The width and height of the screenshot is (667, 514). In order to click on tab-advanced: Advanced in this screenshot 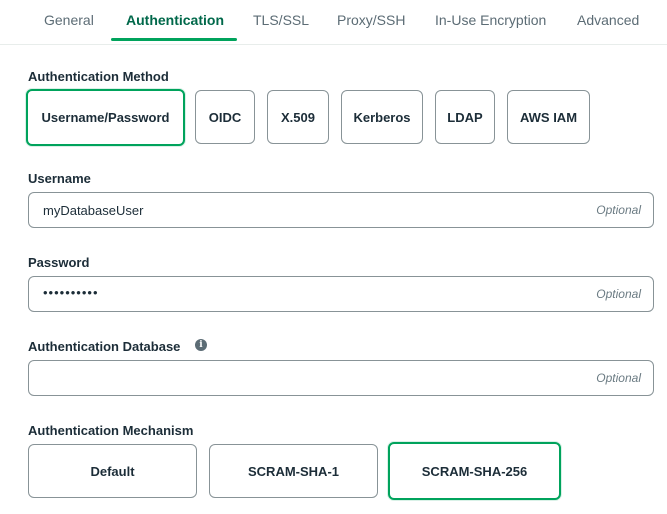, I will do `click(608, 20)`.